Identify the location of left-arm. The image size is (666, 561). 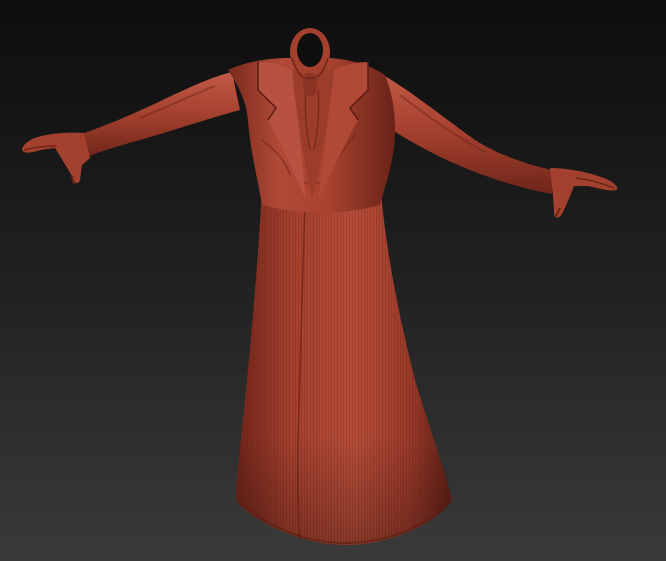
(161, 115).